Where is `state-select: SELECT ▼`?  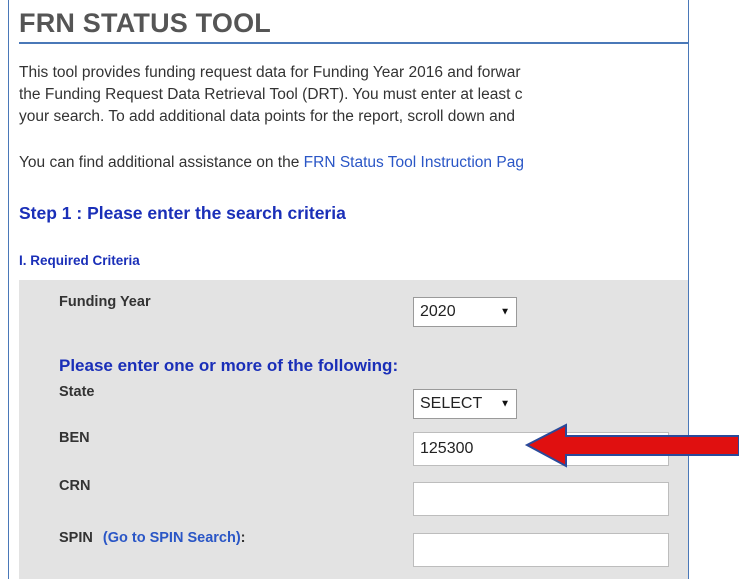 state-select: SELECT ▼ is located at coordinates (465, 404).